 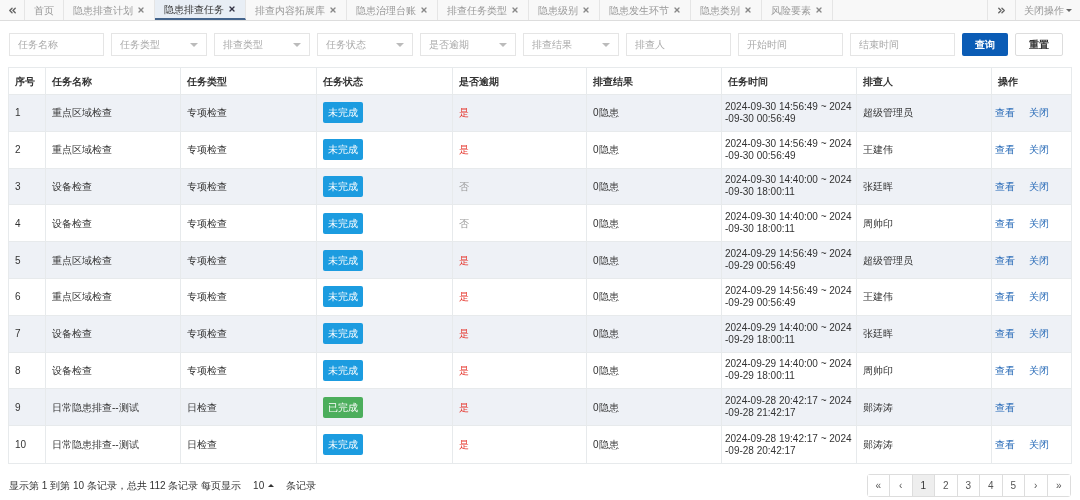 What do you see at coordinates (25, 81) in the screenshot?
I see `column-header: 序号` at bounding box center [25, 81].